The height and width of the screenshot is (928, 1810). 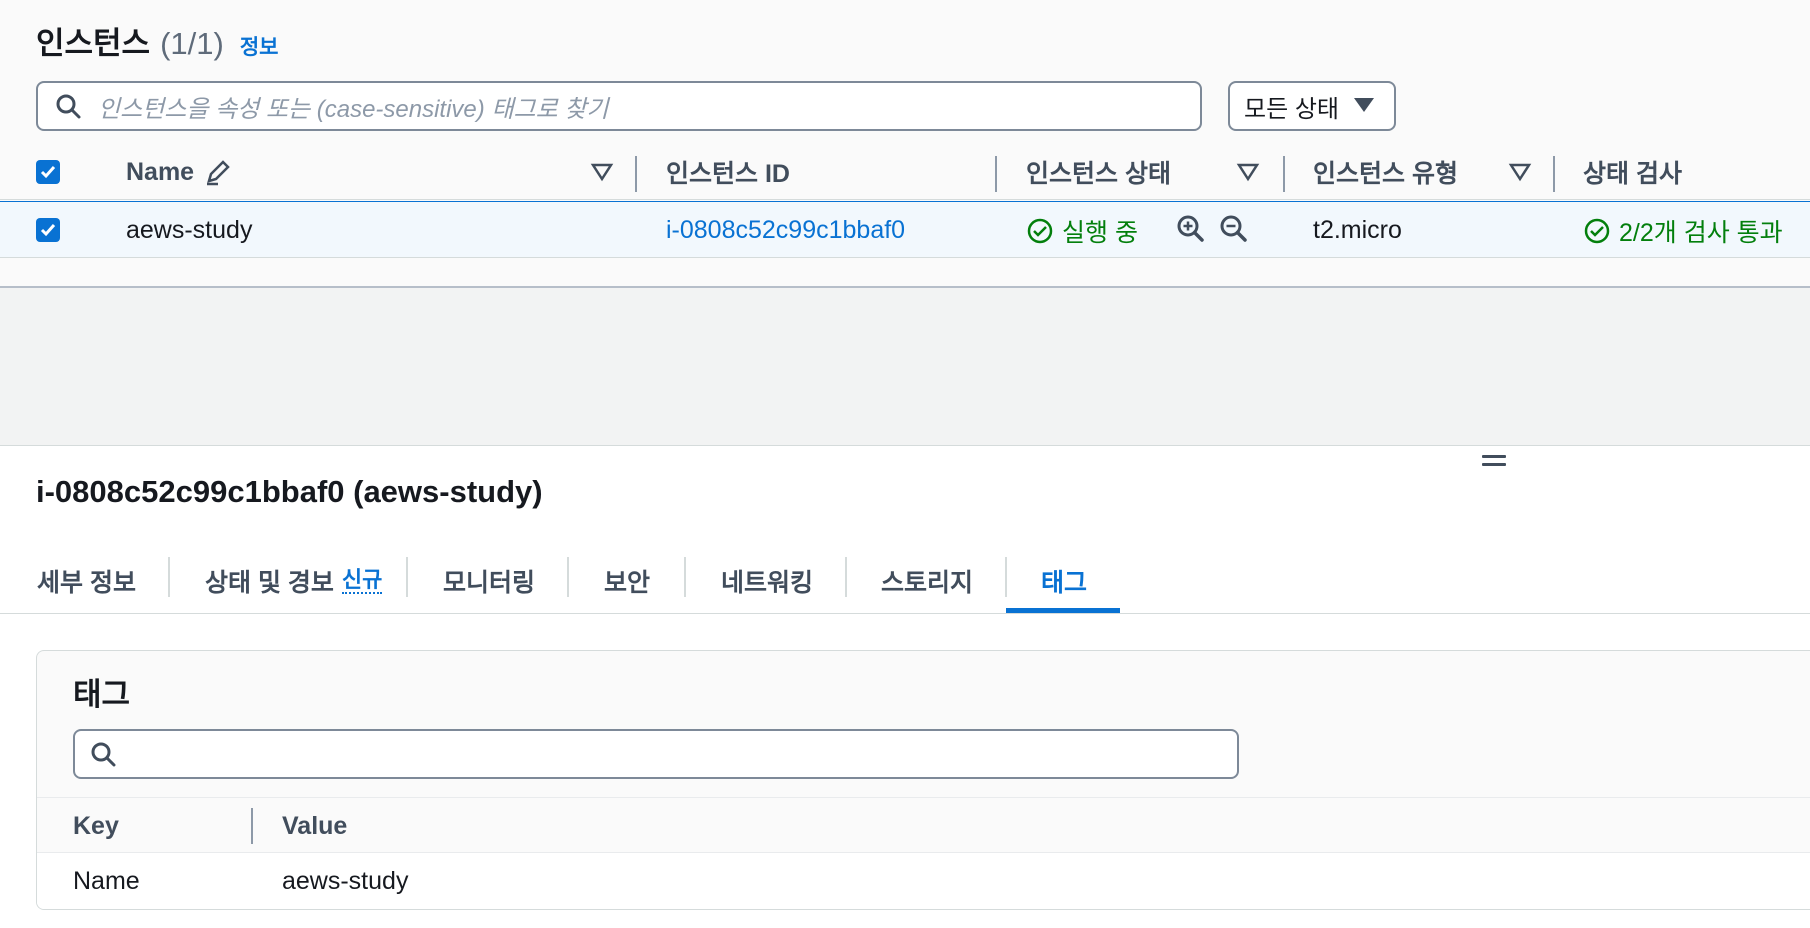 I want to click on tab-status-alarms-label: 상태 및 경보, so click(x=269, y=583).